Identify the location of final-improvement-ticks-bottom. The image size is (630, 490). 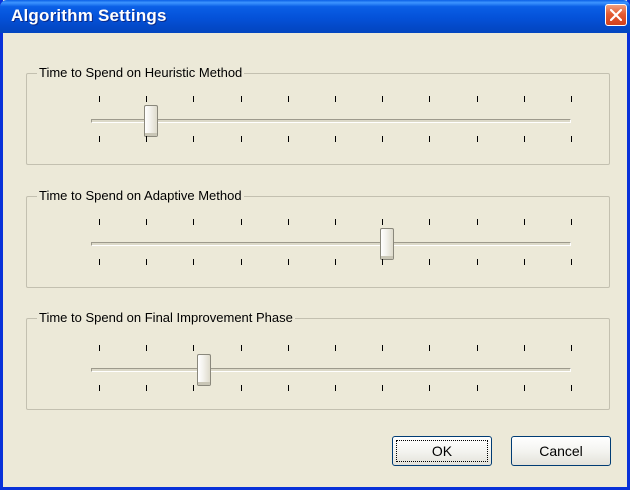
(335, 389).